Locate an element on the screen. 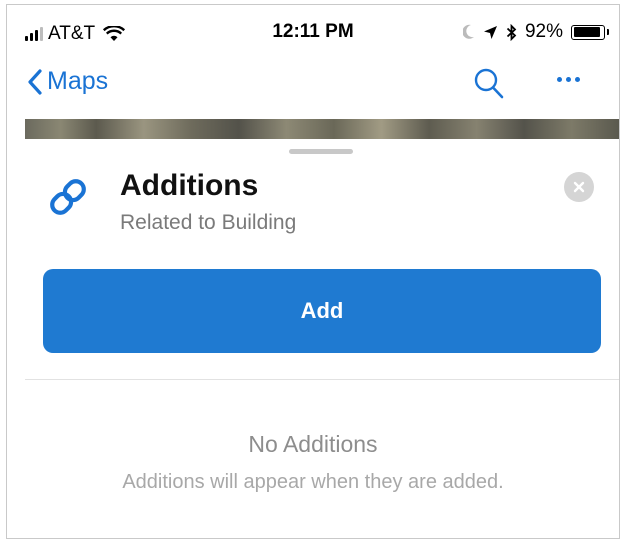 The height and width of the screenshot is (542, 627). panel-title: Additions is located at coordinates (189, 185).